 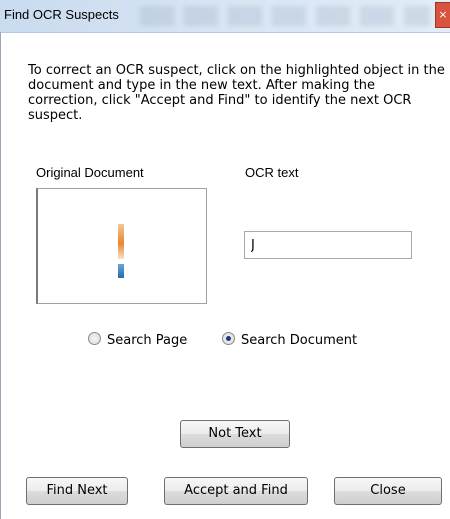 I want to click on close-button: Close, so click(x=388, y=491).